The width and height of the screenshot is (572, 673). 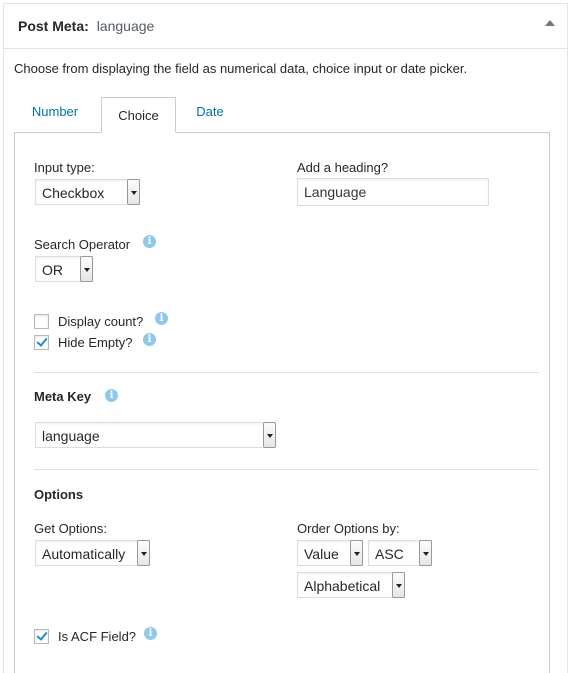 I want to click on tab-number: Number, so click(x=55, y=112).